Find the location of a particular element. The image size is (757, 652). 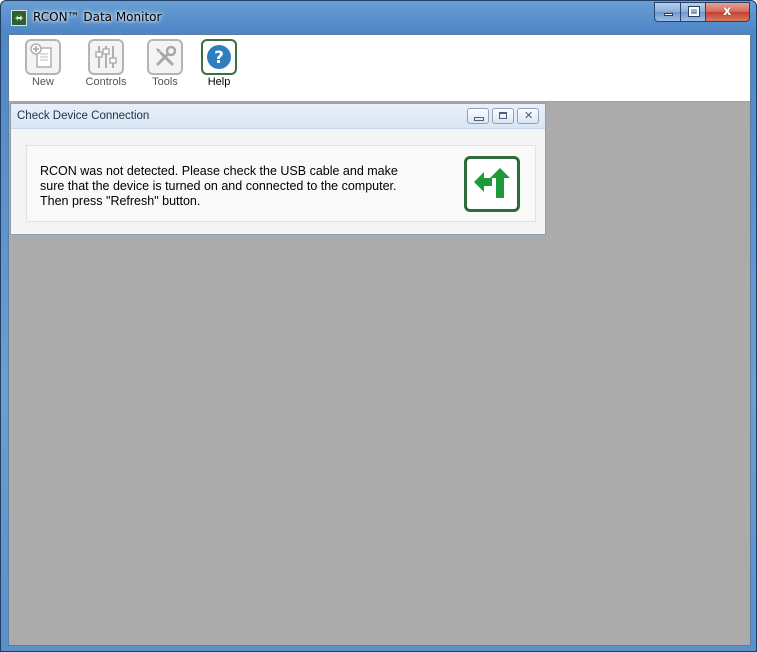

help-icon: ? is located at coordinates (219, 57).